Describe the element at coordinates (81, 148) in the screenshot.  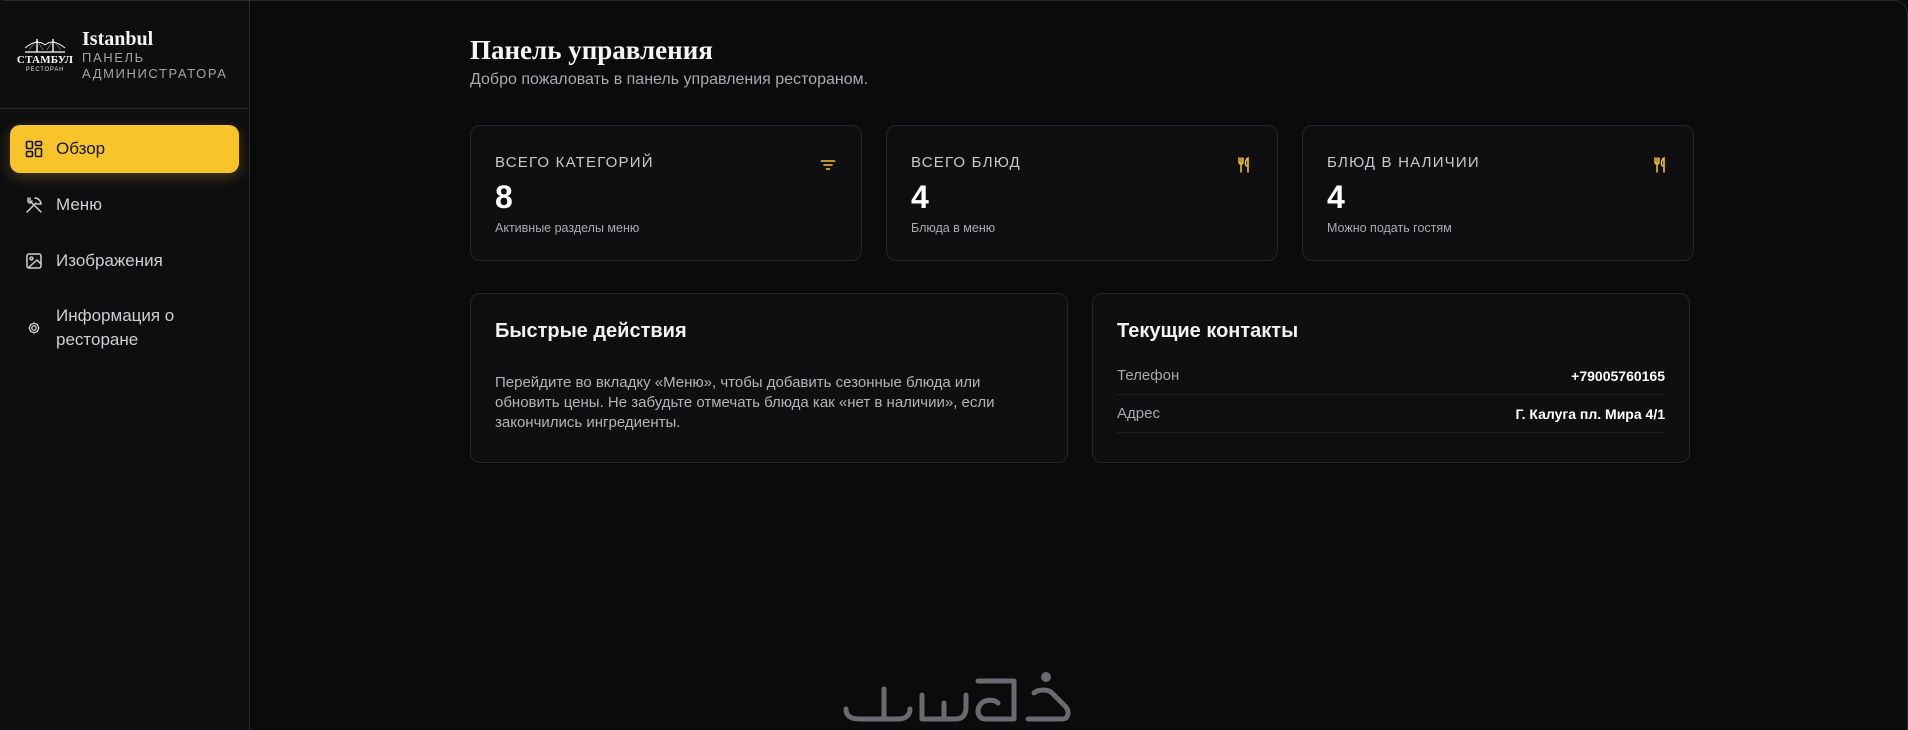
I see `sidebar-item-label: Обзор` at that location.